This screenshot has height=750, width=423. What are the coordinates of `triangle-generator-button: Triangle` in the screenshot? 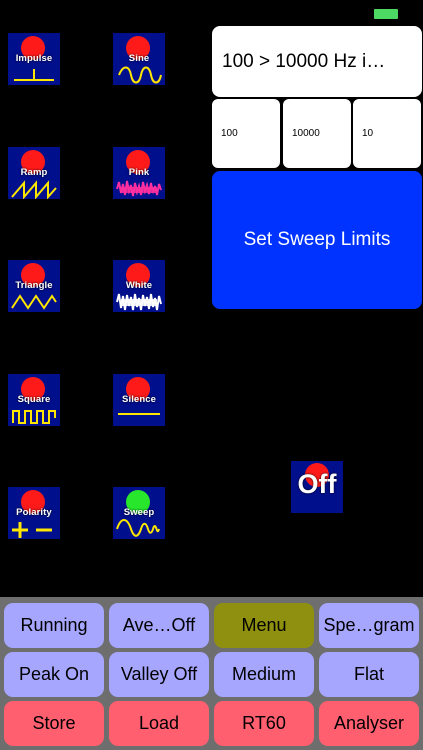 It's located at (34, 286).